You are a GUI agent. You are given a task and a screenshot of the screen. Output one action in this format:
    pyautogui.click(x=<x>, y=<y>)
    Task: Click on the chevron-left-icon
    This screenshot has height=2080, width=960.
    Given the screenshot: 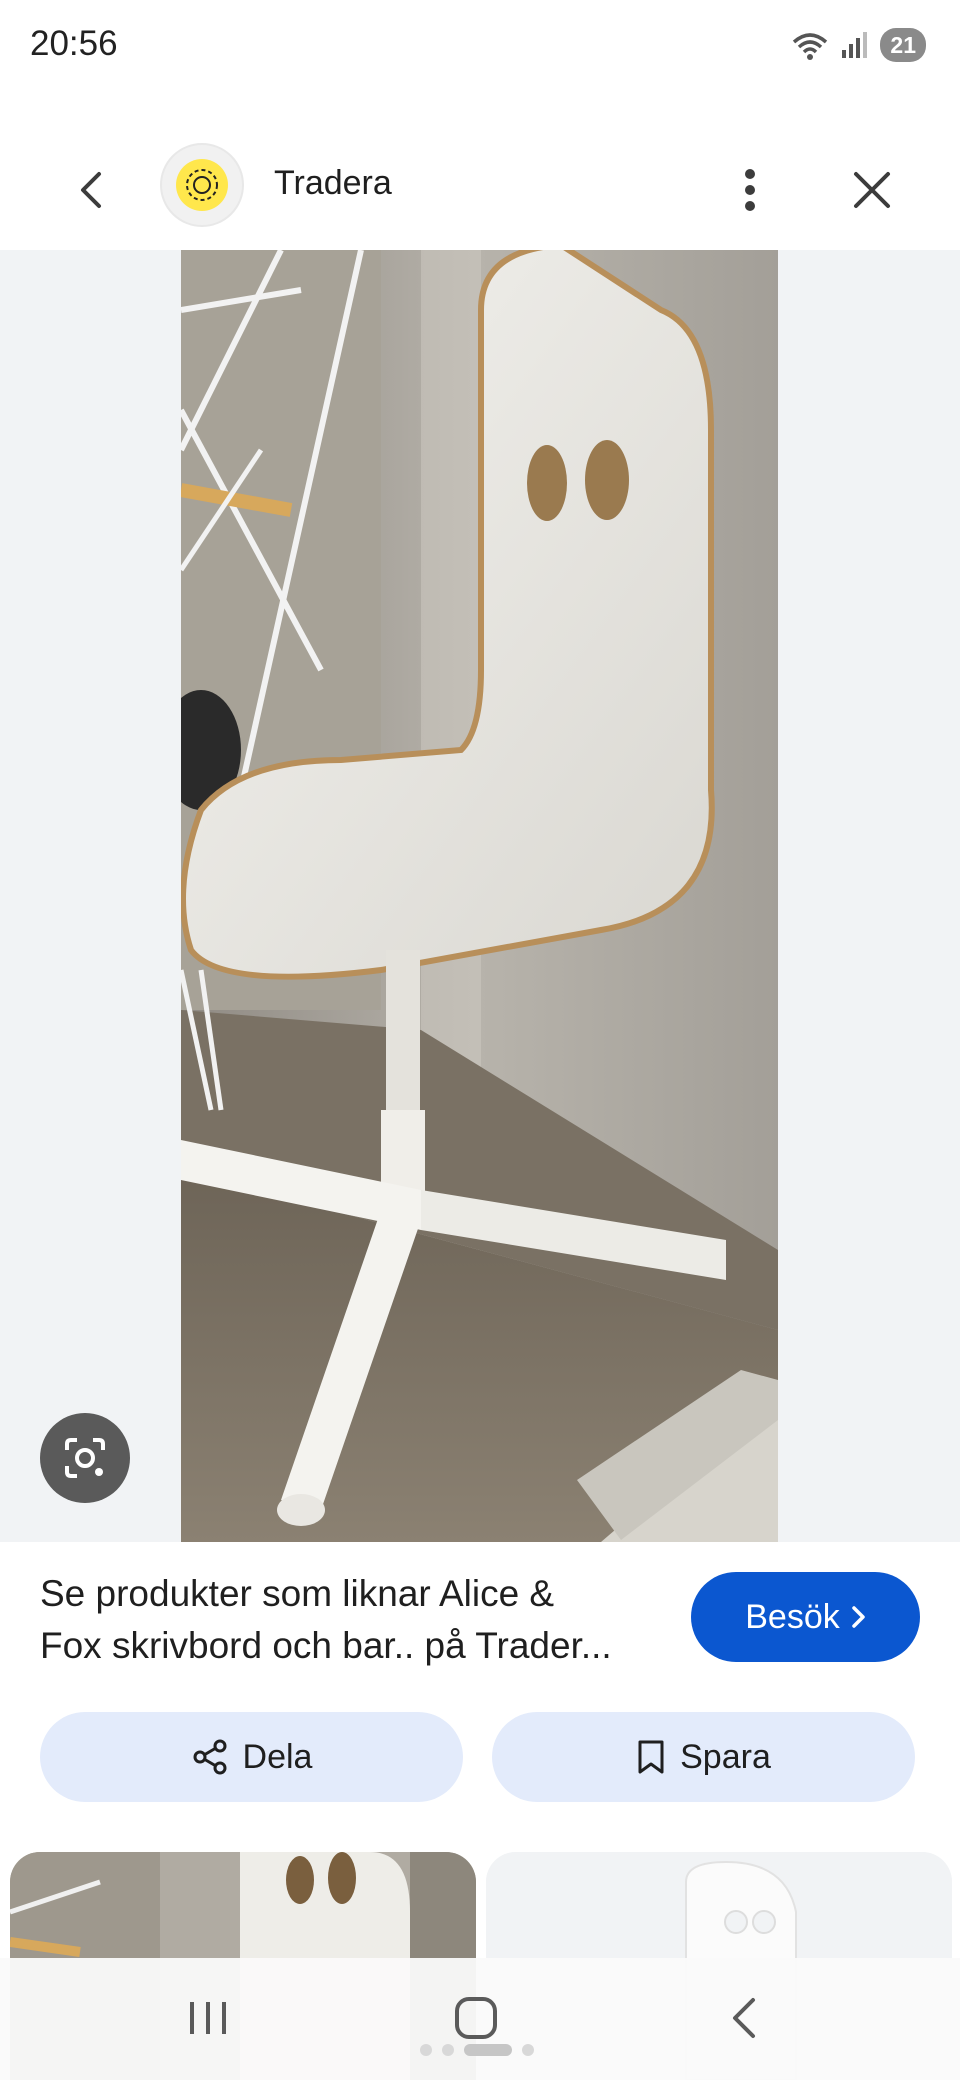 What is the action you would take?
    pyautogui.click(x=91, y=190)
    